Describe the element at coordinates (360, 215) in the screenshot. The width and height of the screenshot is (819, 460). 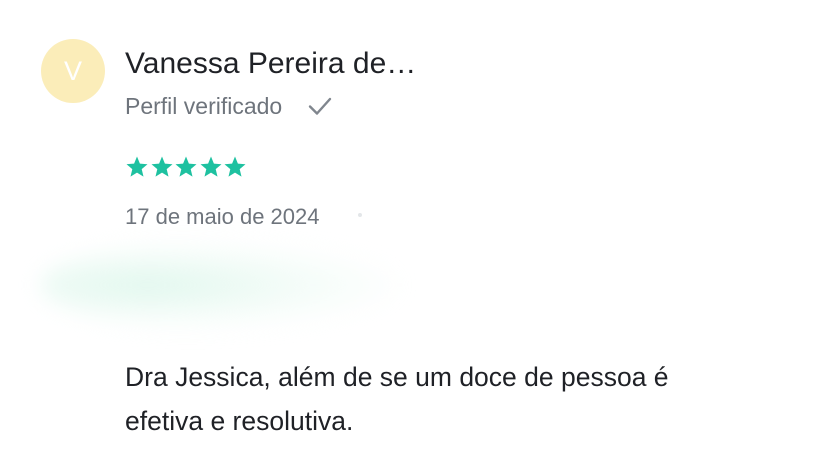
I see `separator-dot` at that location.